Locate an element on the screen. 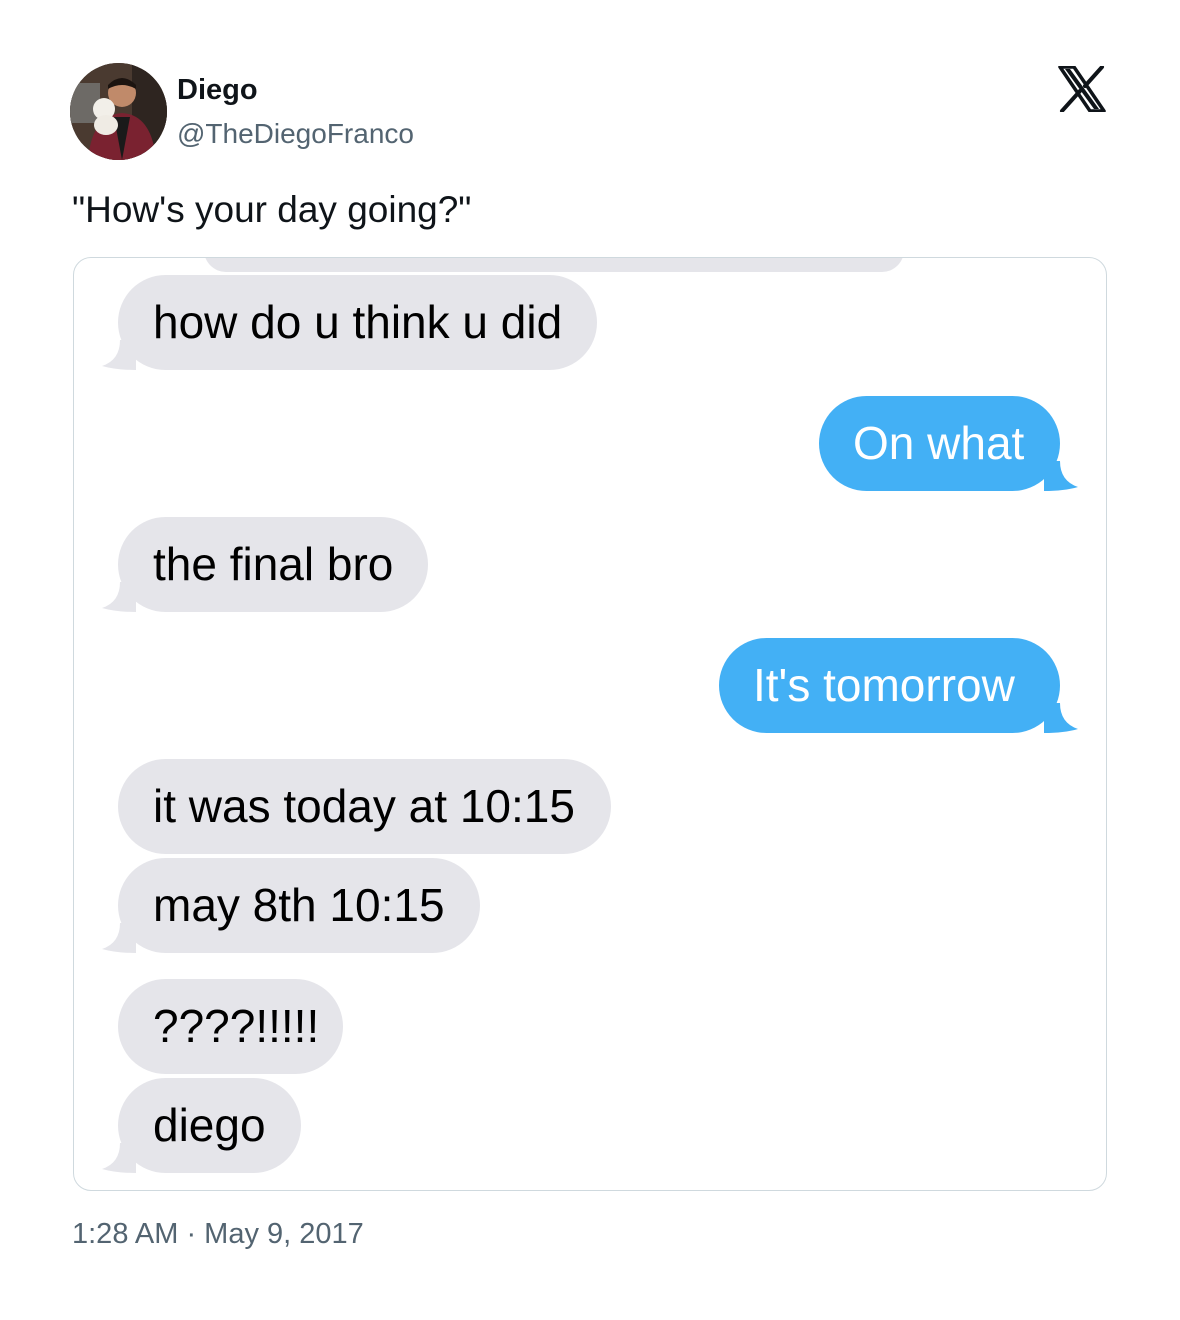  received-message: ????!!!!! is located at coordinates (230, 1026).